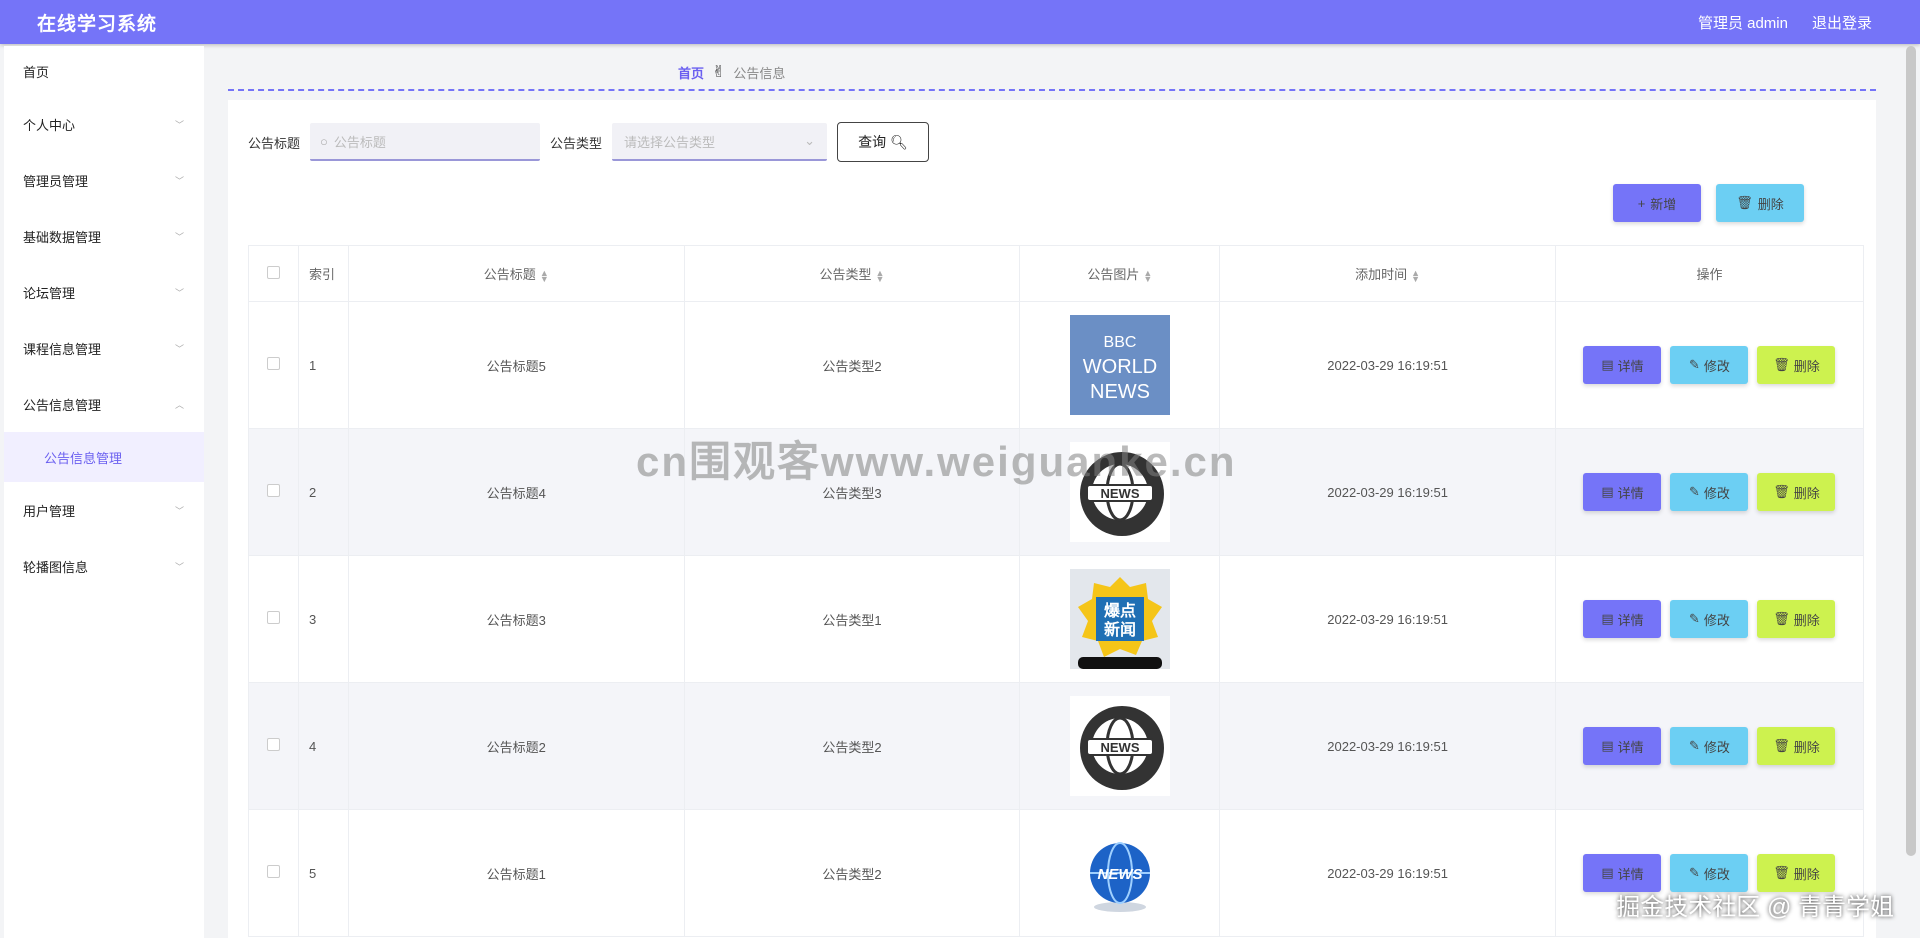 This screenshot has width=1920, height=938. I want to click on row-select-cell, so click(273, 873).